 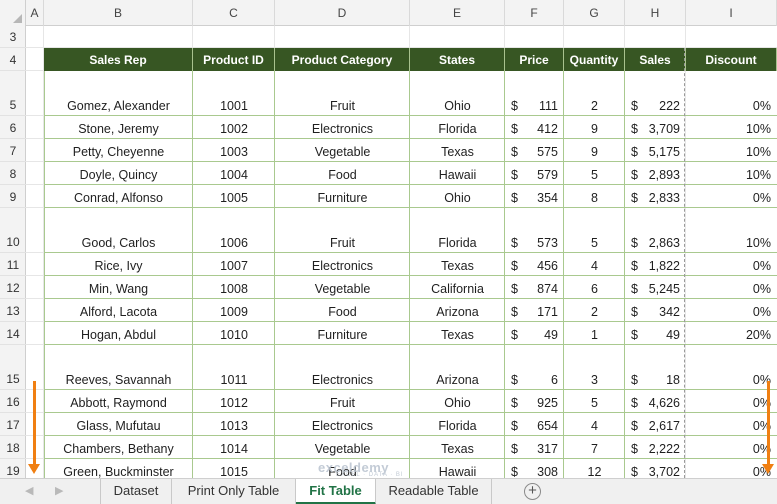 I want to click on row-header-16: 16, so click(x=13, y=401).